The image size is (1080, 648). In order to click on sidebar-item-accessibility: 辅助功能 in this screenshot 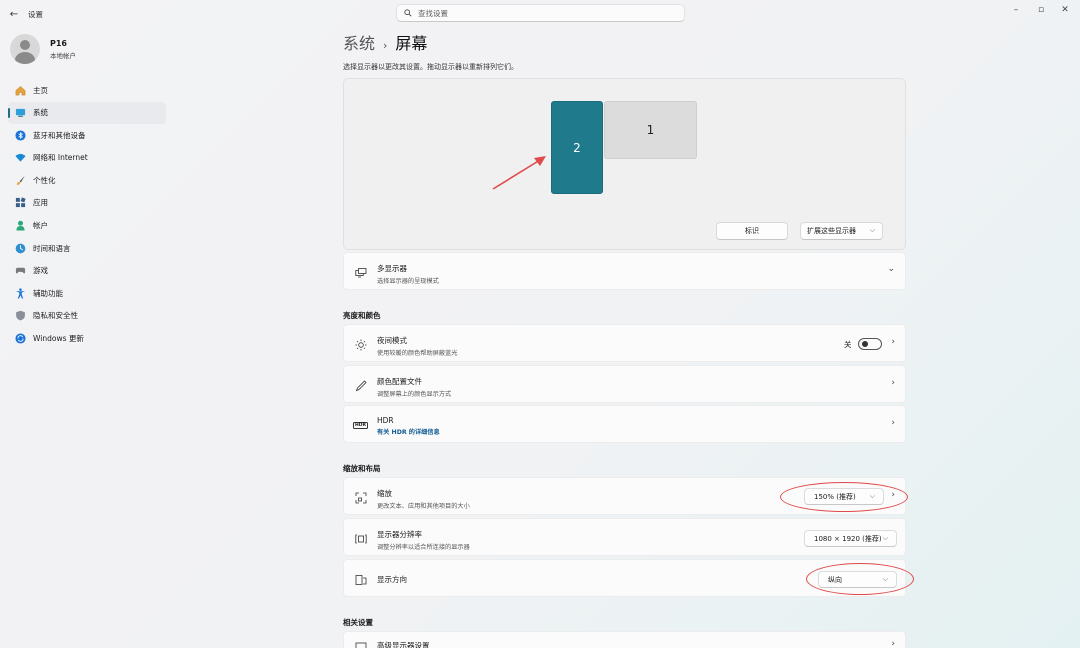, I will do `click(87, 293)`.